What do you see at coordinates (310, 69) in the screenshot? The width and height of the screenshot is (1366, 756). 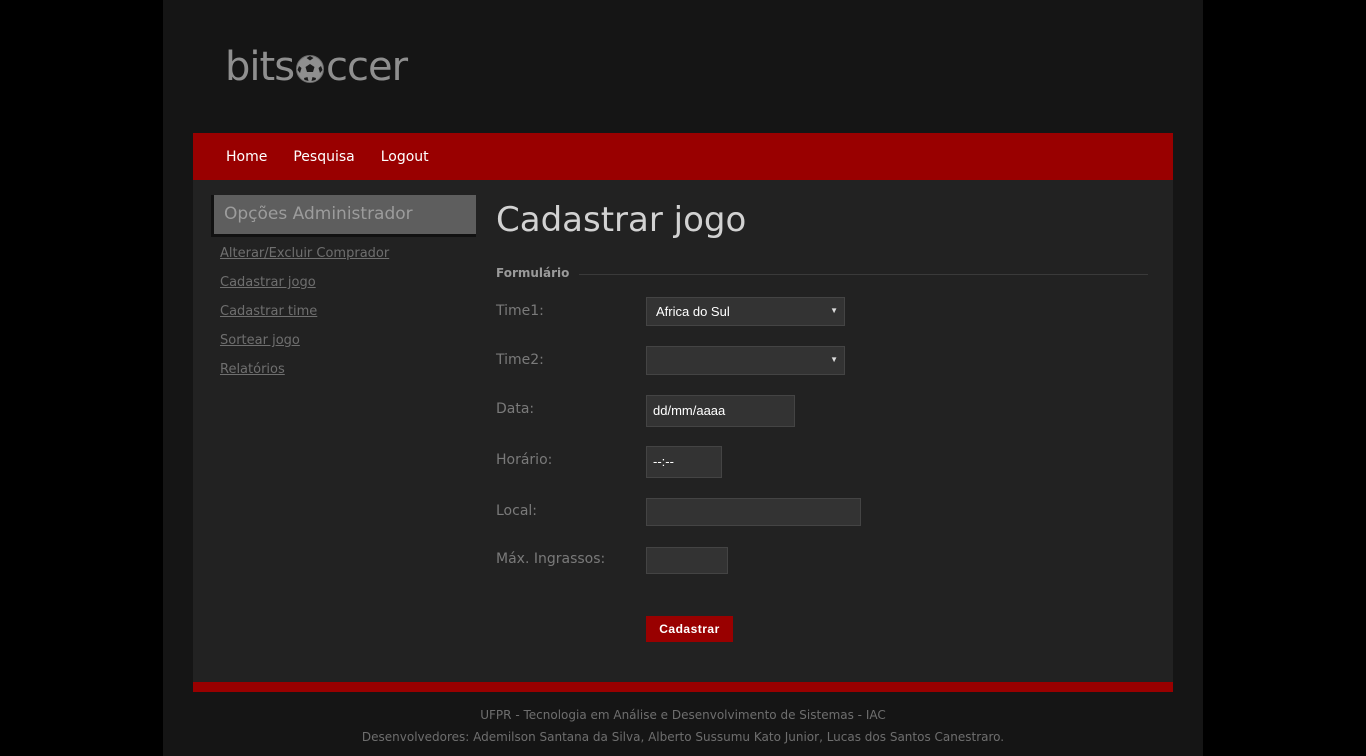 I see `soccer-ball-icon` at bounding box center [310, 69].